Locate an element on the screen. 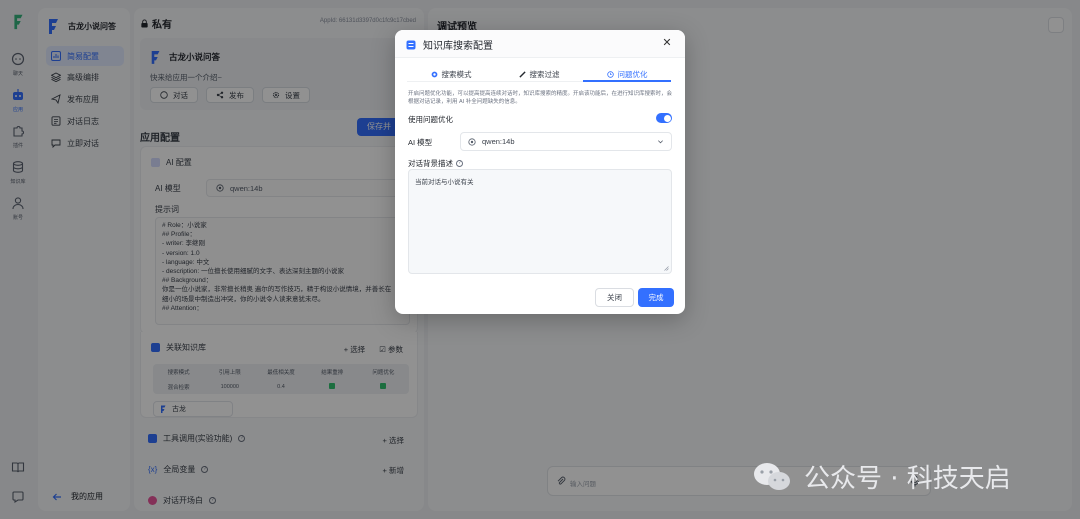 The height and width of the screenshot is (519, 1080). watermark: 公众号 · 科技天启 is located at coordinates (881, 476).